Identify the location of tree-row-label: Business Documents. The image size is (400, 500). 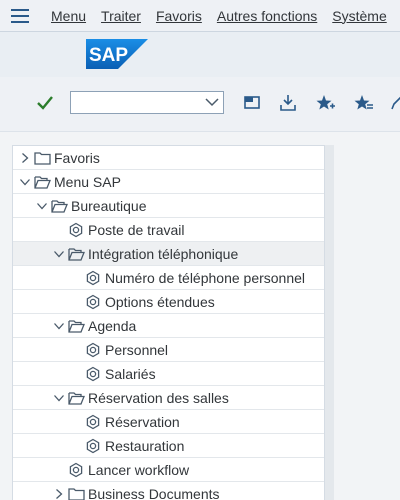
(154, 492).